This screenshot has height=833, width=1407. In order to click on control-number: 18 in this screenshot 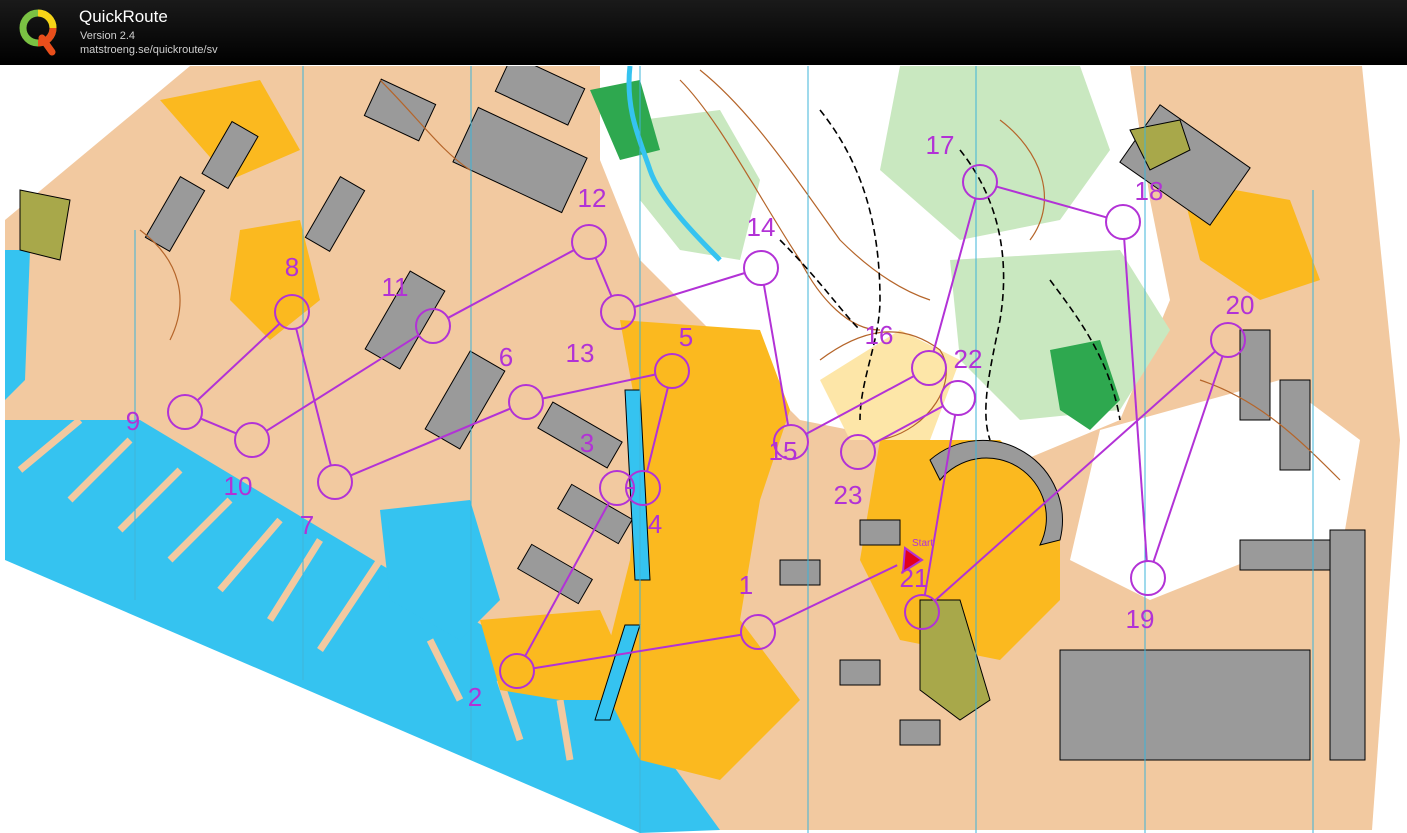, I will do `click(1149, 191)`.